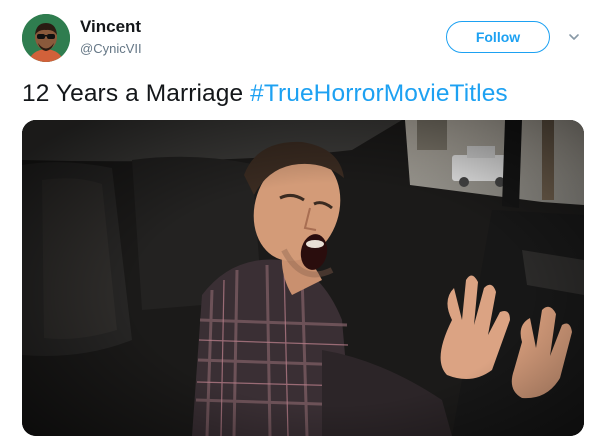  What do you see at coordinates (110, 27) in the screenshot?
I see `display-name: Vincent` at bounding box center [110, 27].